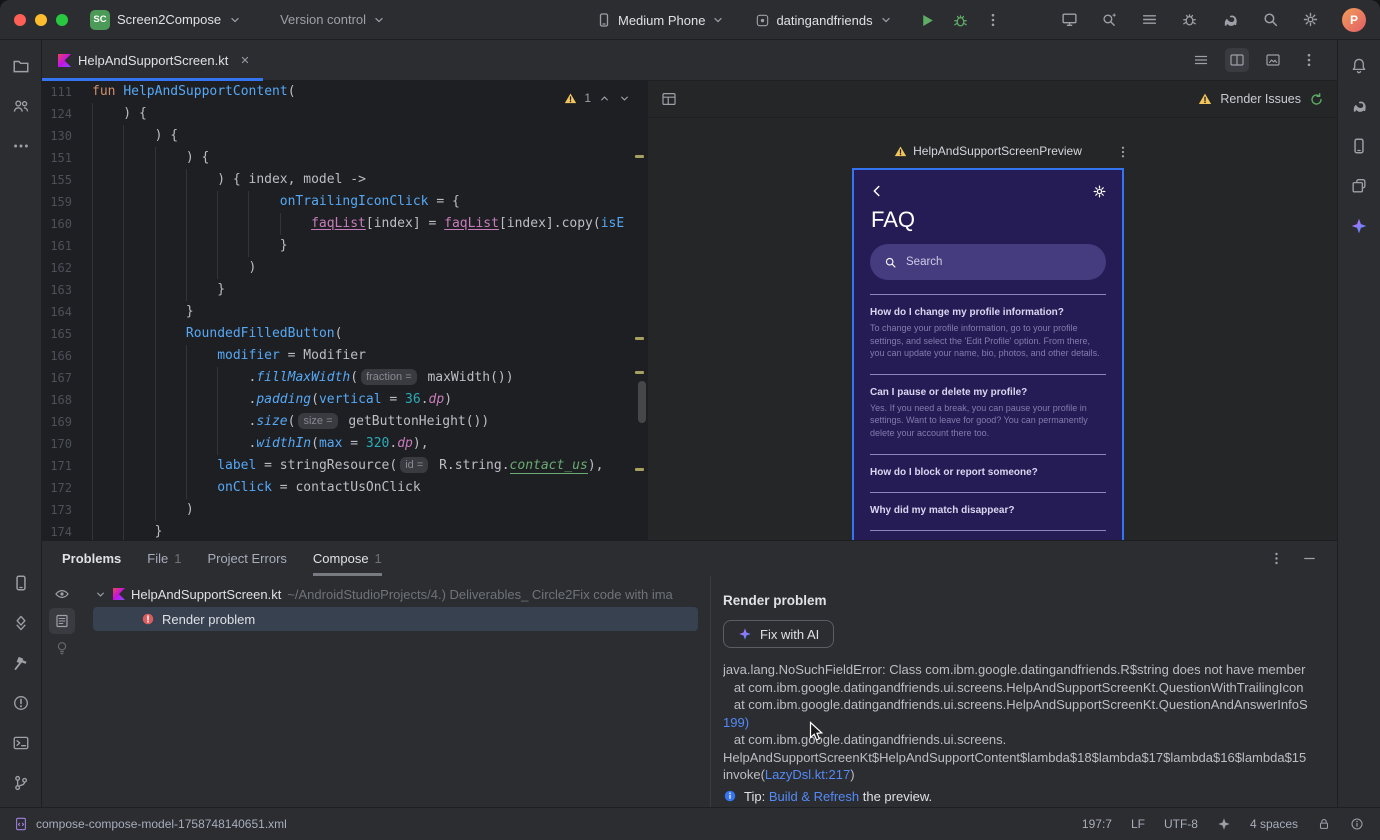 The height and width of the screenshot is (840, 1380). What do you see at coordinates (1309, 558) in the screenshot?
I see `hide-panel-icon` at bounding box center [1309, 558].